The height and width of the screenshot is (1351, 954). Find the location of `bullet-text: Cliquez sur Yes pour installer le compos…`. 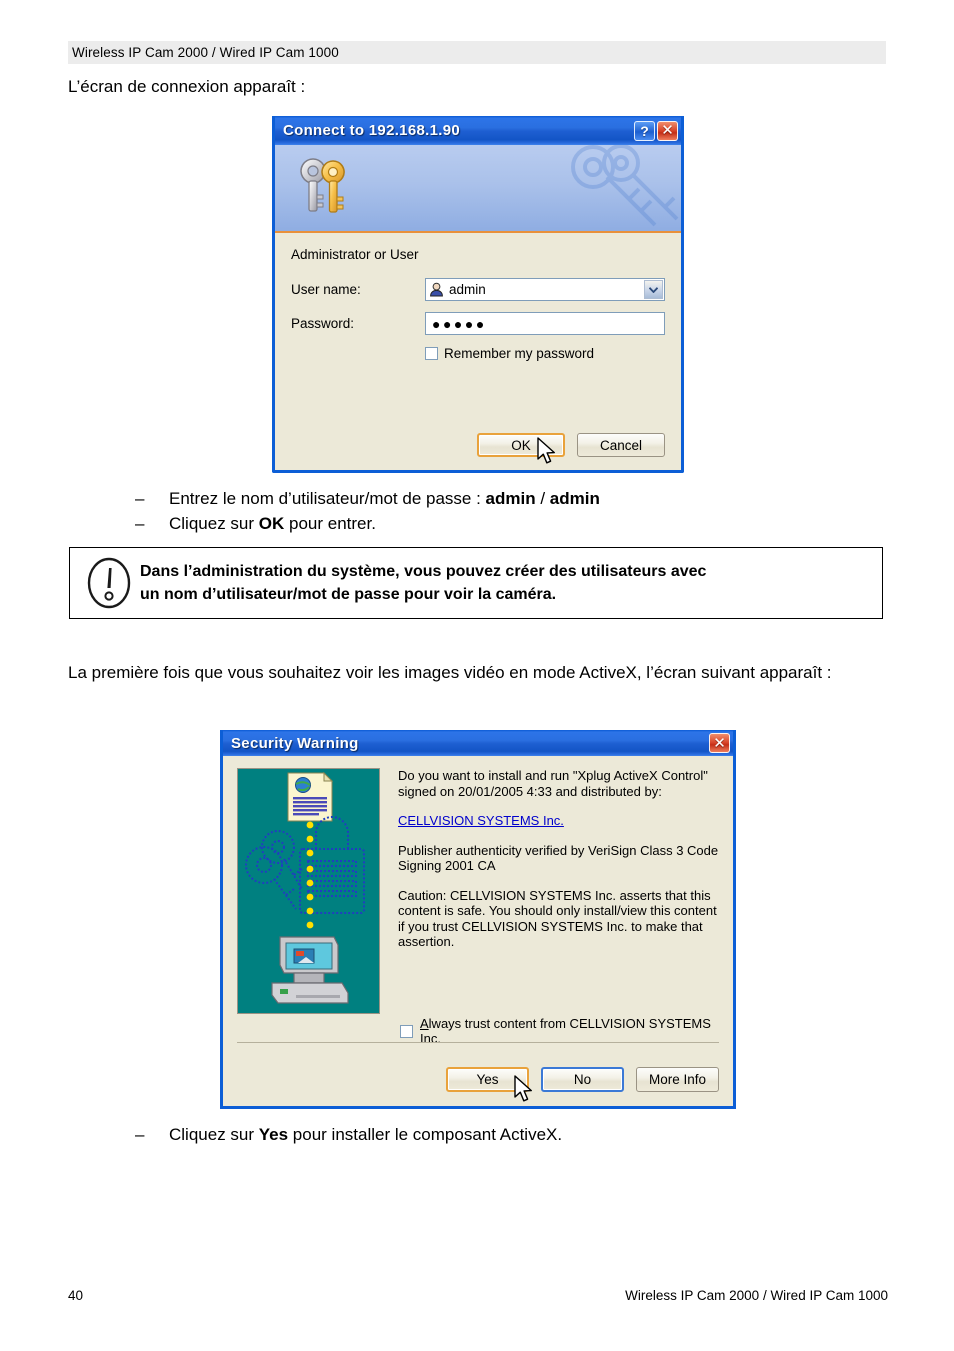

bullet-text: Cliquez sur Yes pour installer le compos… is located at coordinates (366, 1134).